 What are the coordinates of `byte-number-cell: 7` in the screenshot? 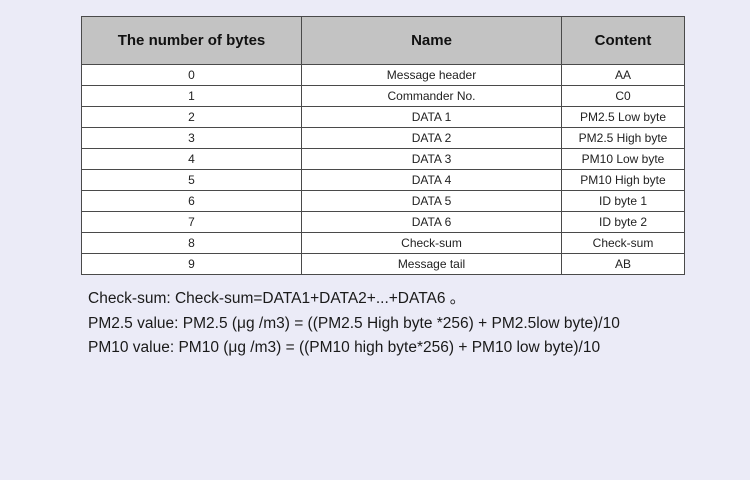 It's located at (191, 222).